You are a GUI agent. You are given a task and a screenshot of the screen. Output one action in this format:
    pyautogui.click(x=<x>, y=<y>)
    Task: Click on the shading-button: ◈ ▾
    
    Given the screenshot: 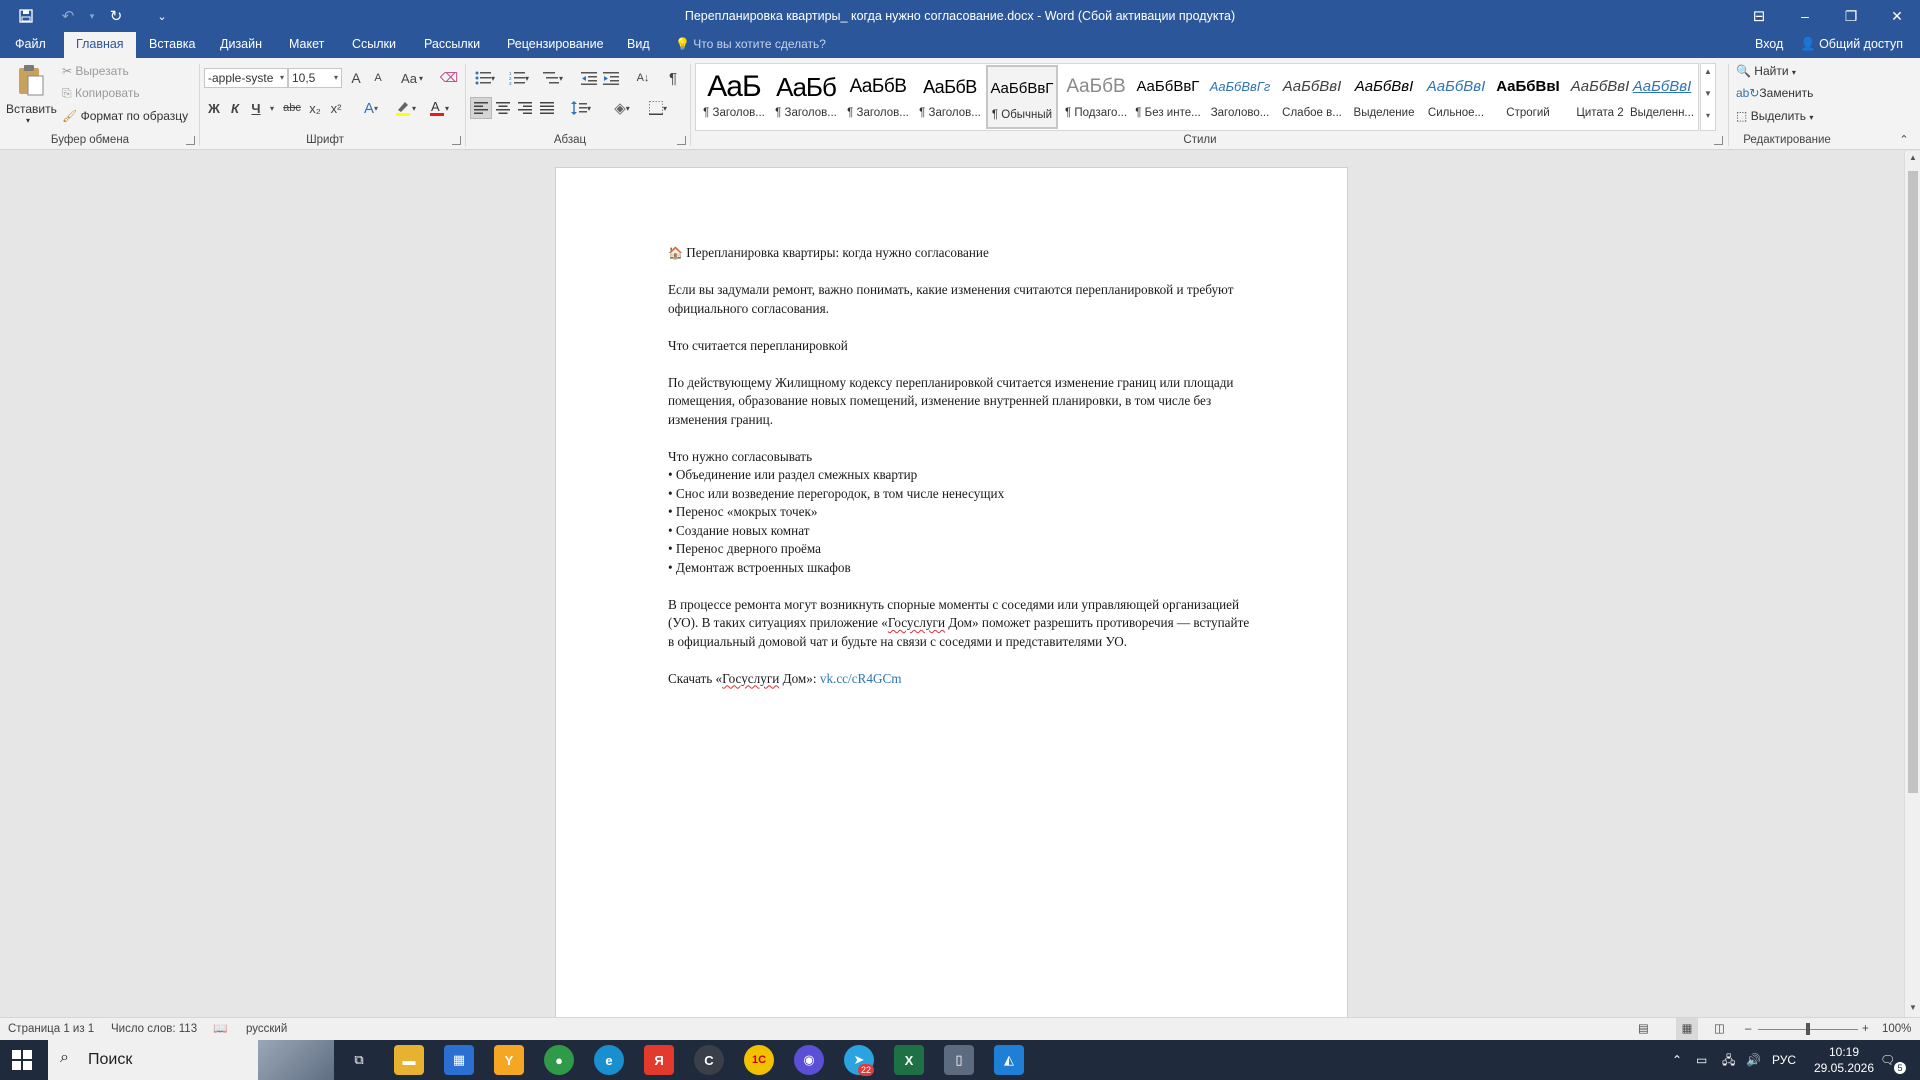 What is the action you would take?
    pyautogui.click(x=622, y=108)
    